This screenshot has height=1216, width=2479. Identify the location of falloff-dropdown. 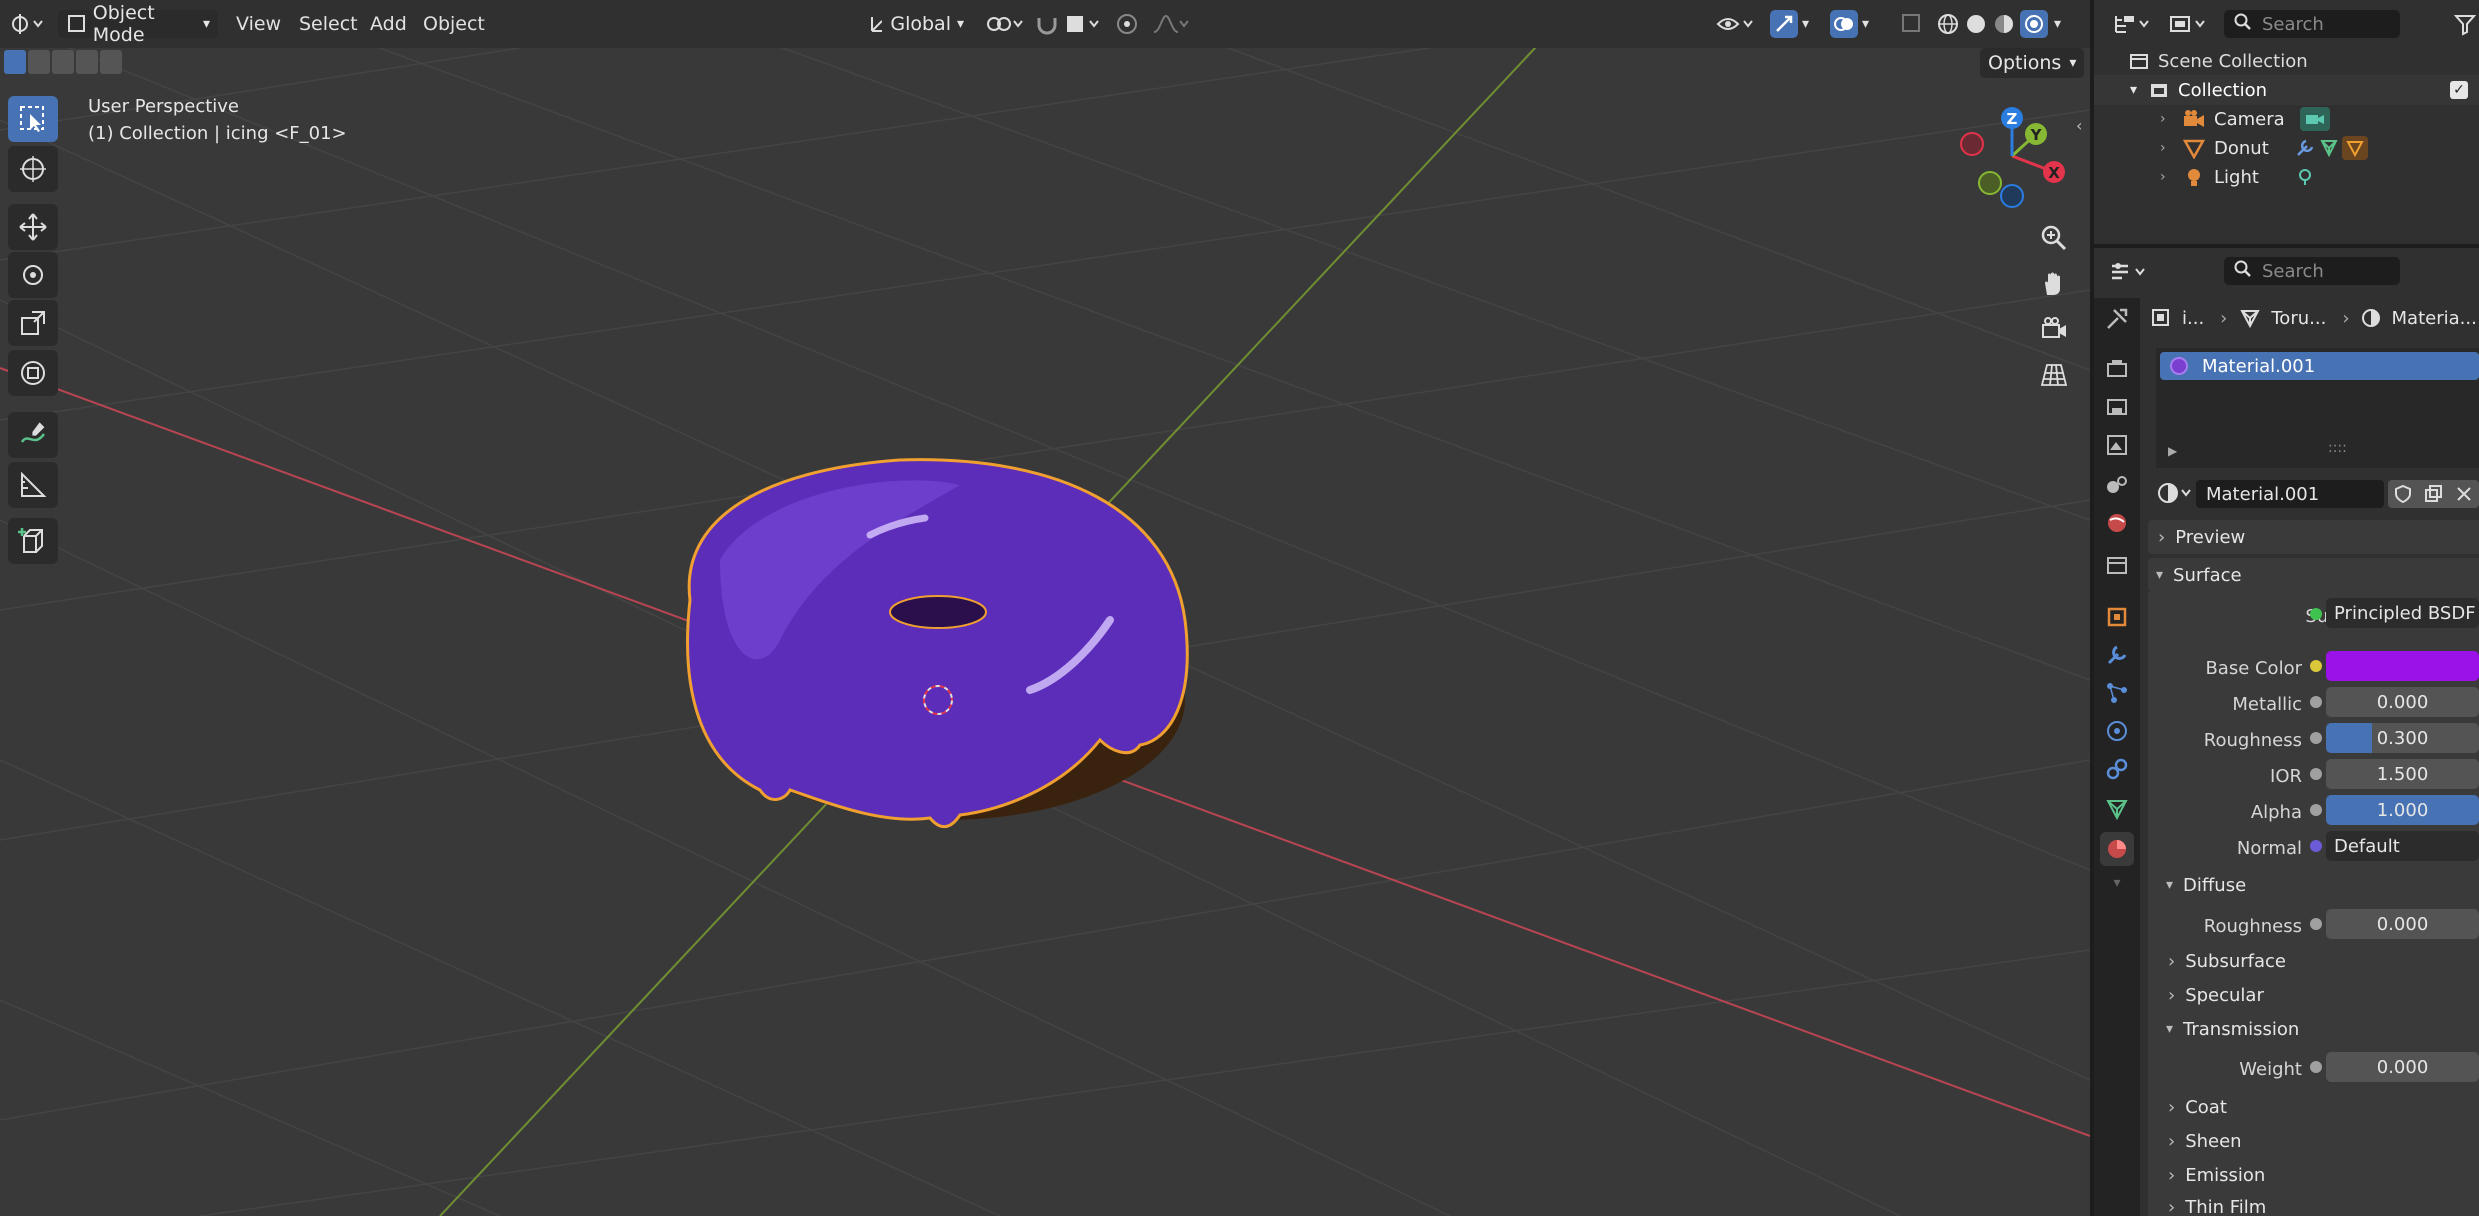
(1170, 24).